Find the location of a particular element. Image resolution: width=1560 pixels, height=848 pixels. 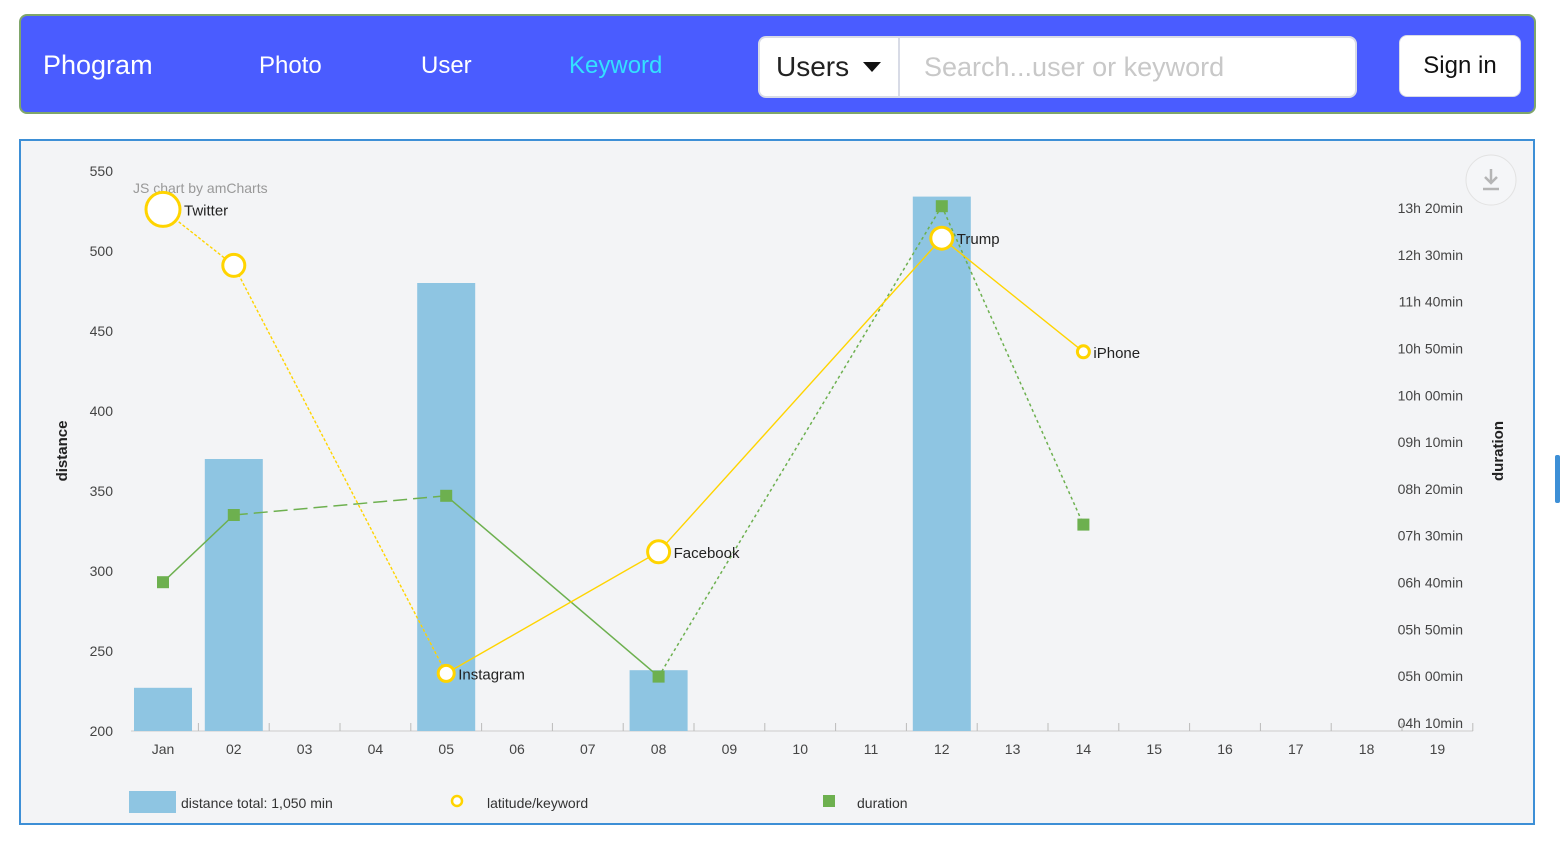

nav-link-keyword: Keyword is located at coordinates (615, 66).